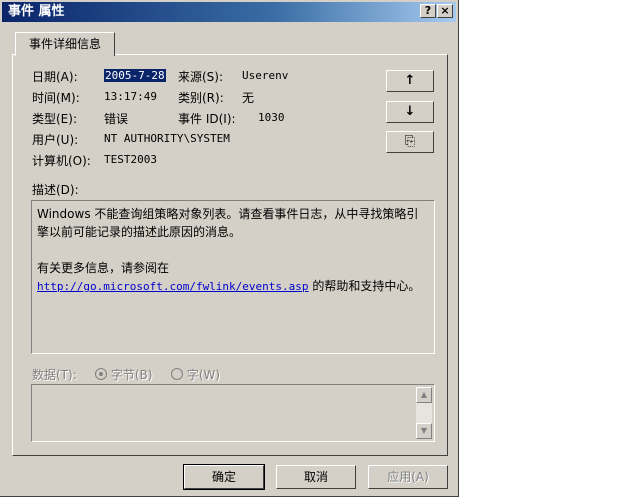 This screenshot has width=637, height=499. I want to click on computer-value: TEST2003, so click(130, 159).